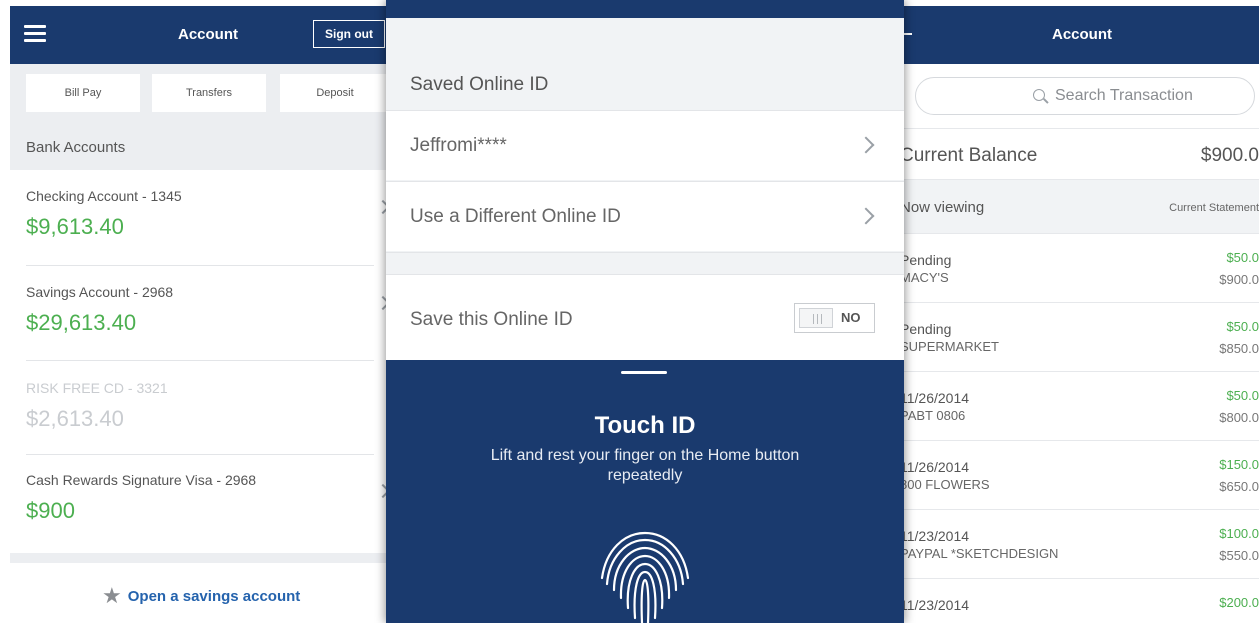  What do you see at coordinates (35, 34) in the screenshot?
I see `menu-icon` at bounding box center [35, 34].